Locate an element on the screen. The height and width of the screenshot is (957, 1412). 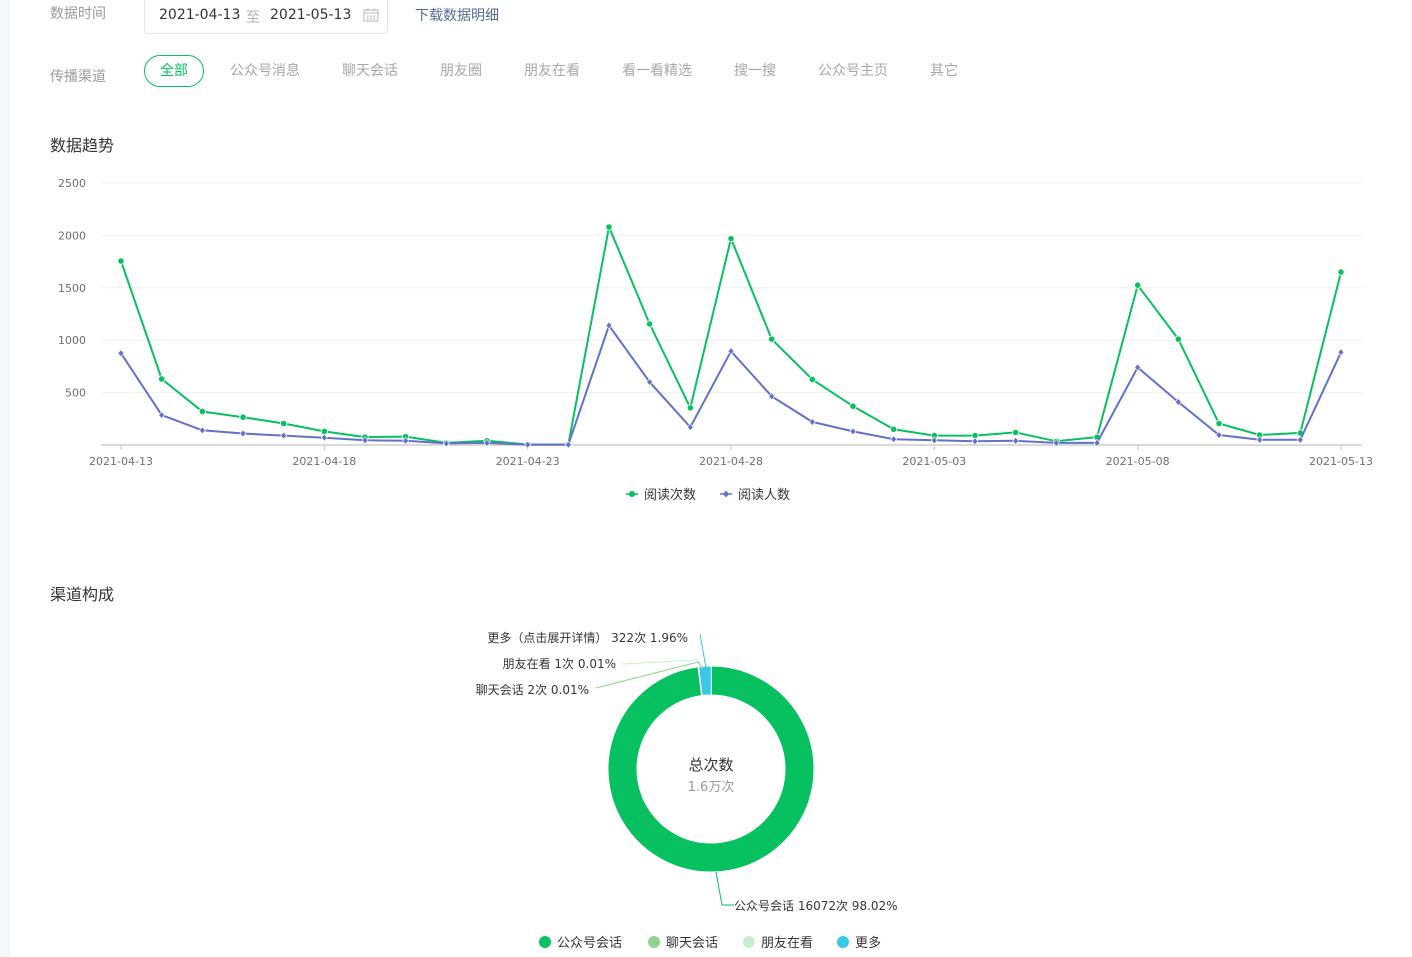
channel-label: 传播渠道 is located at coordinates (78, 77).